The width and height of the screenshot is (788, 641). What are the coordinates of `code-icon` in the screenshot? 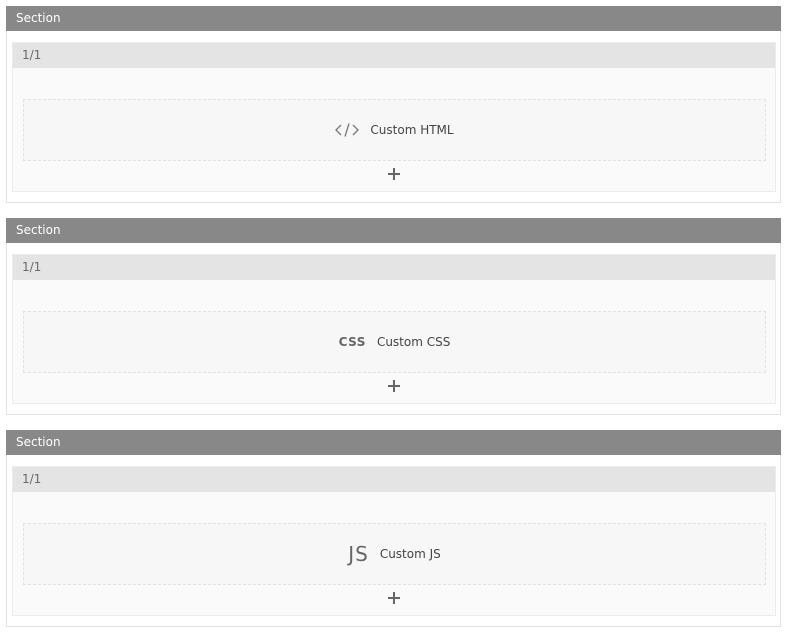 It's located at (347, 130).